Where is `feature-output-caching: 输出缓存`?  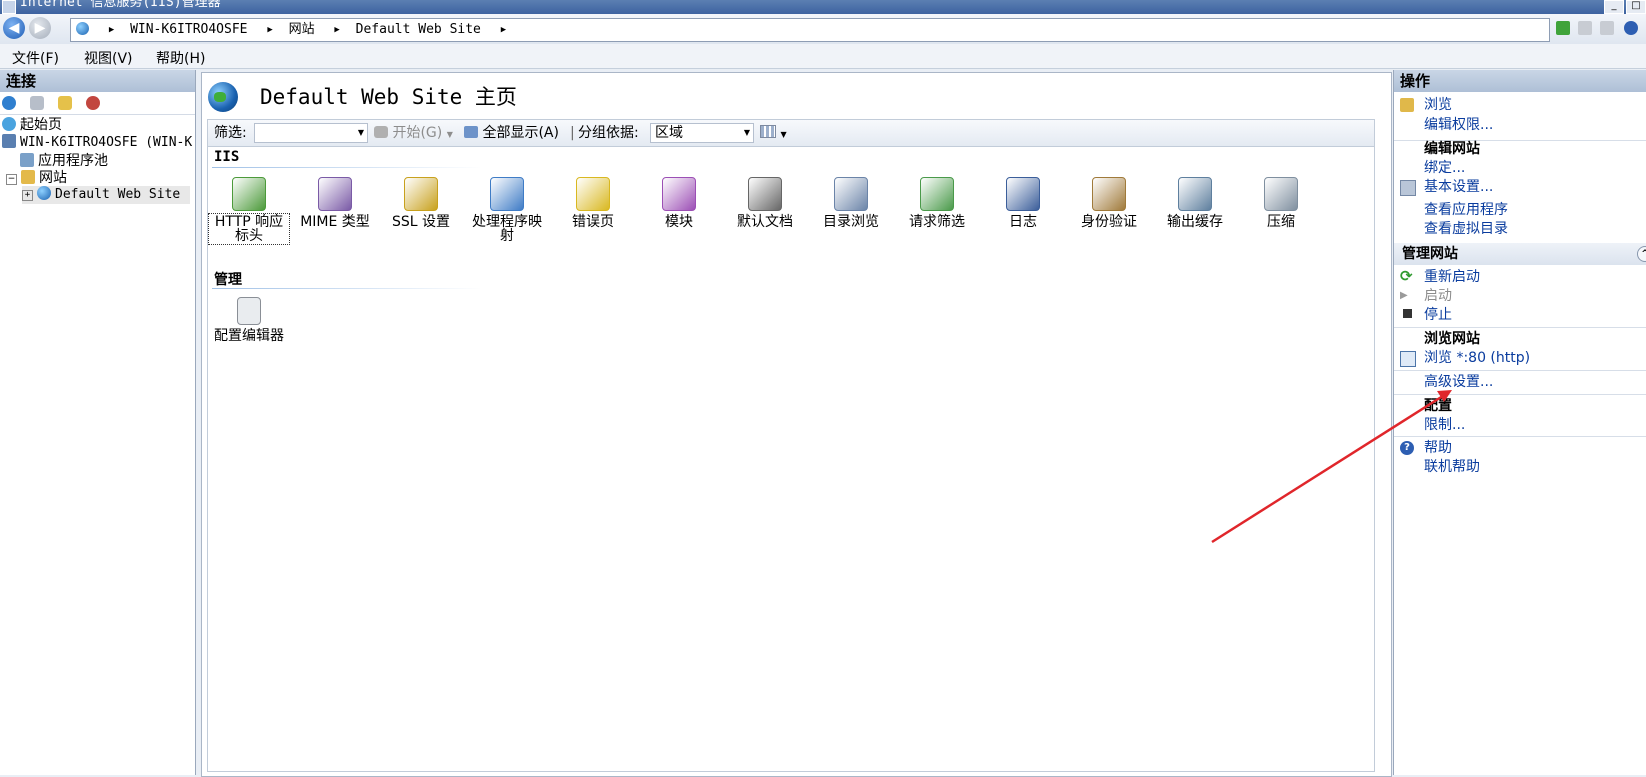
feature-output-caching: 输出缓存 is located at coordinates (1195, 203).